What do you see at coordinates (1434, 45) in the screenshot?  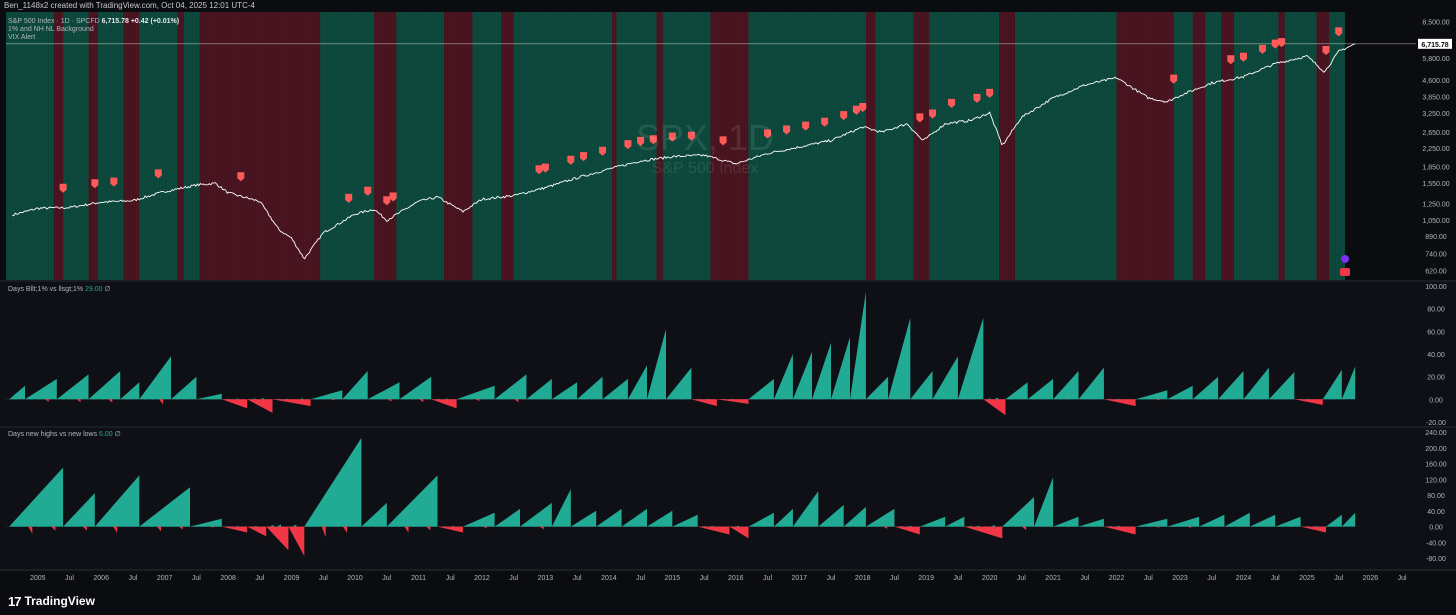 I see `last-price-label: 6,715.78` at bounding box center [1434, 45].